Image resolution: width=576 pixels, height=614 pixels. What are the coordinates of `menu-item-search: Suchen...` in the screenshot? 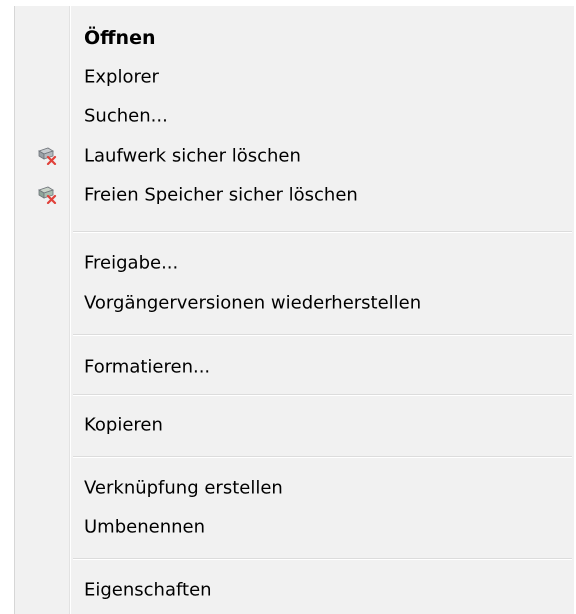 It's located at (294, 116).